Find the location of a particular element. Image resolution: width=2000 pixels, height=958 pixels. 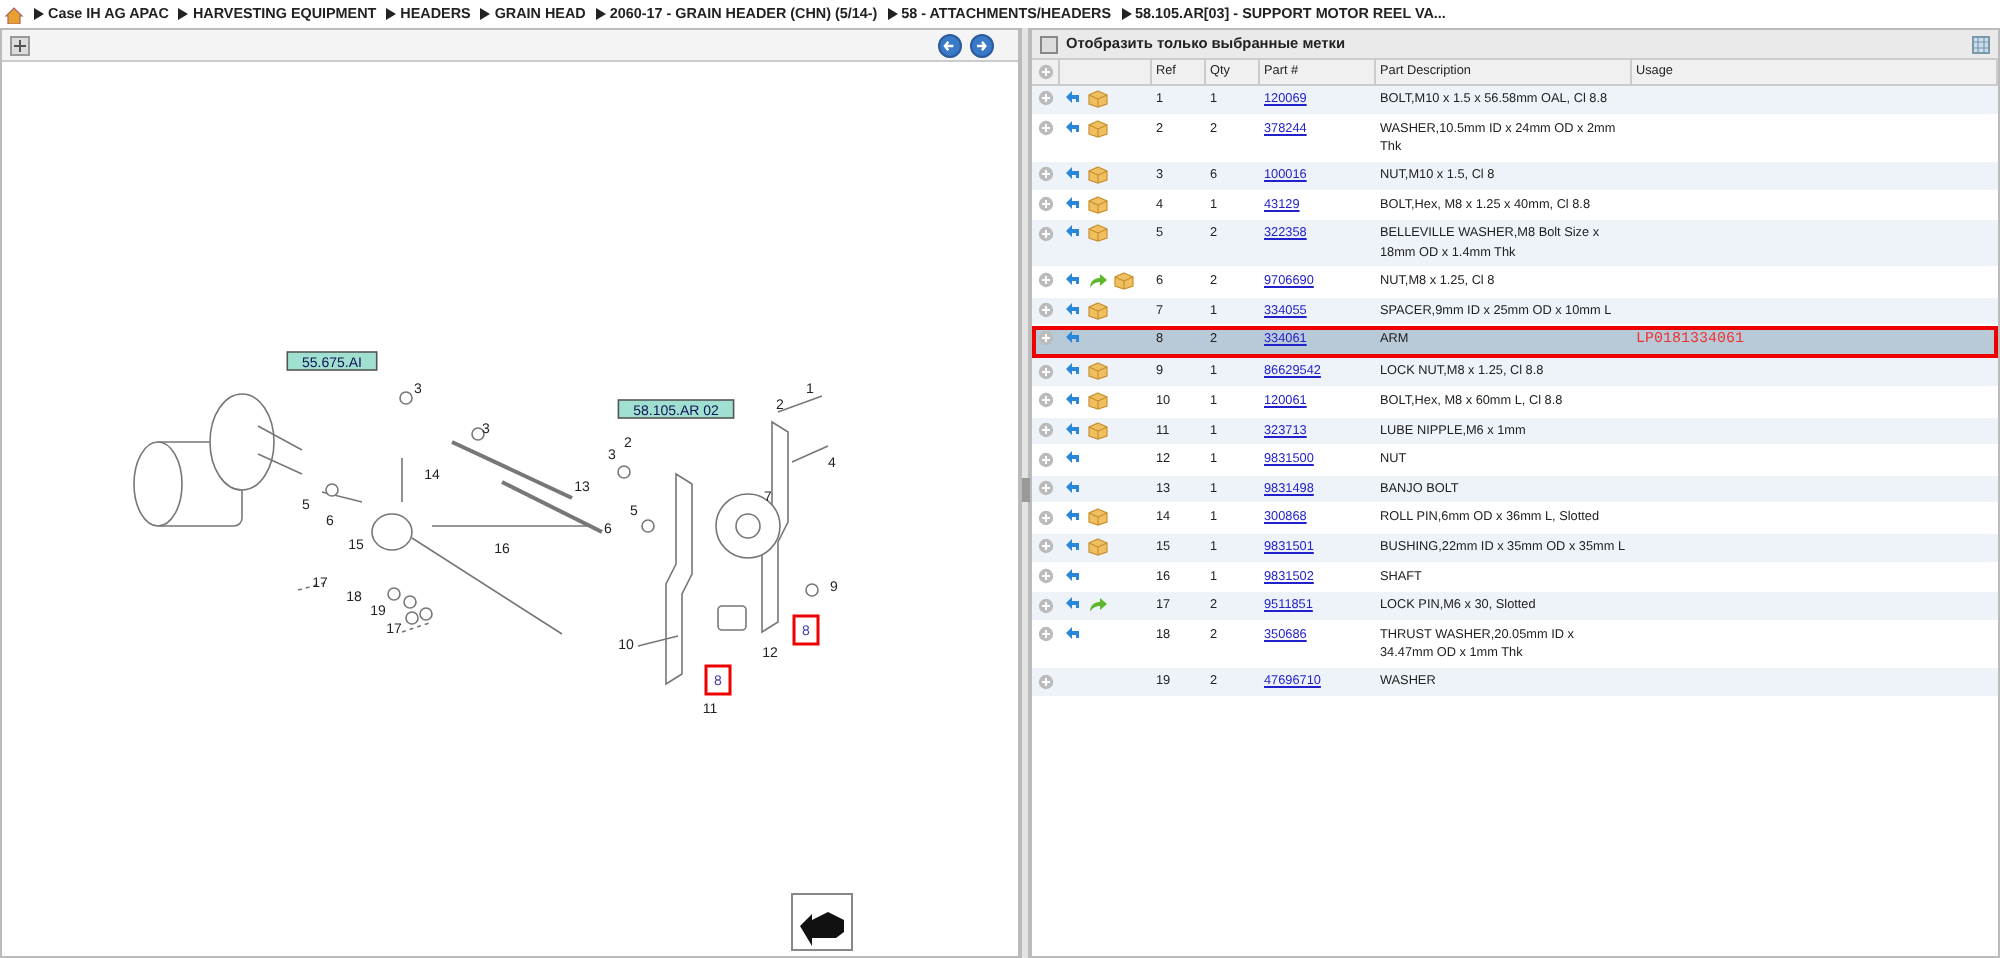

home-icon is located at coordinates (14, 14).